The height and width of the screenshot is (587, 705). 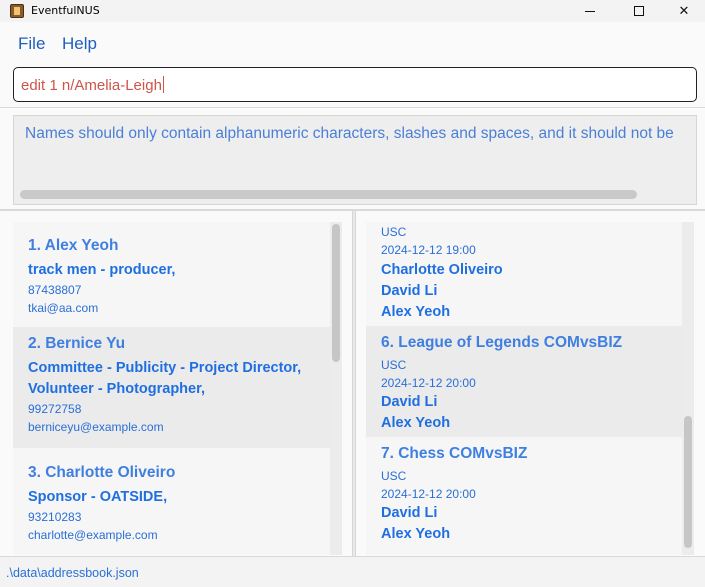 I want to click on person-name: 3. Charlotte Oliveiro, so click(x=102, y=472).